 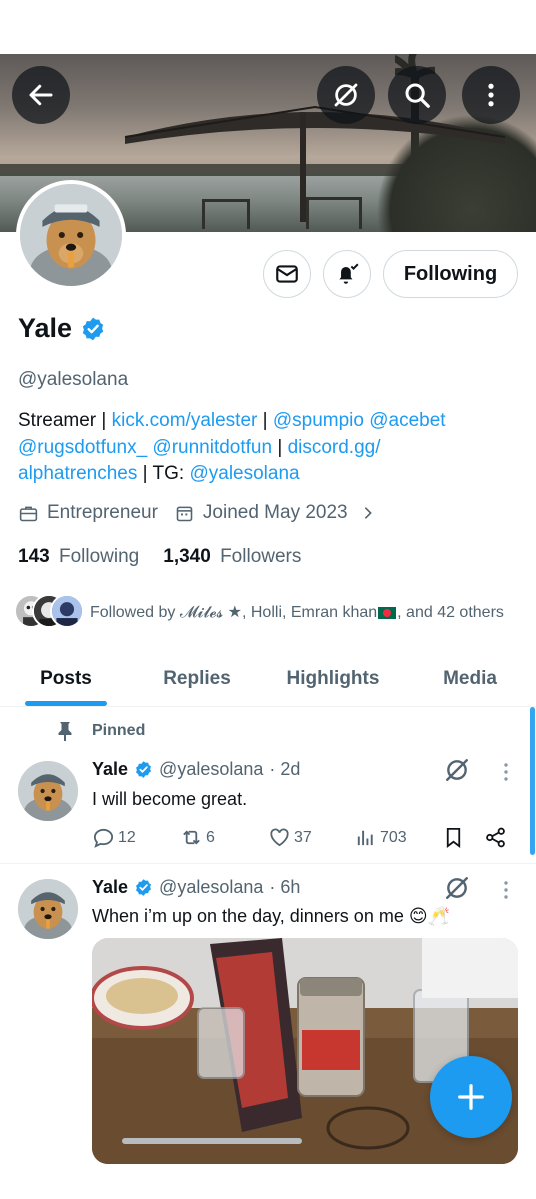 I want to click on bio-mention-rugsdotfunx: @rugsdotfunx_, so click(x=82, y=447).